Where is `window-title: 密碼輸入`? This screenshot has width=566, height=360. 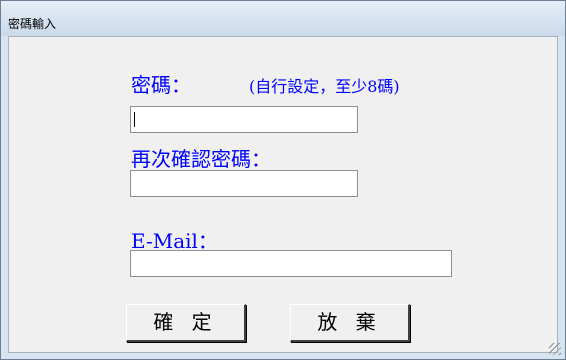
window-title: 密碼輸入 is located at coordinates (32, 24).